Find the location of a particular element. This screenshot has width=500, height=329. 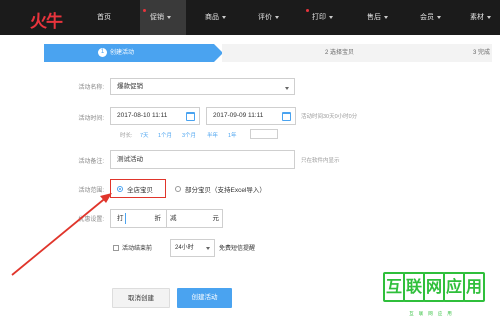

remark-hint: 只在软件内显示 is located at coordinates (320, 161).